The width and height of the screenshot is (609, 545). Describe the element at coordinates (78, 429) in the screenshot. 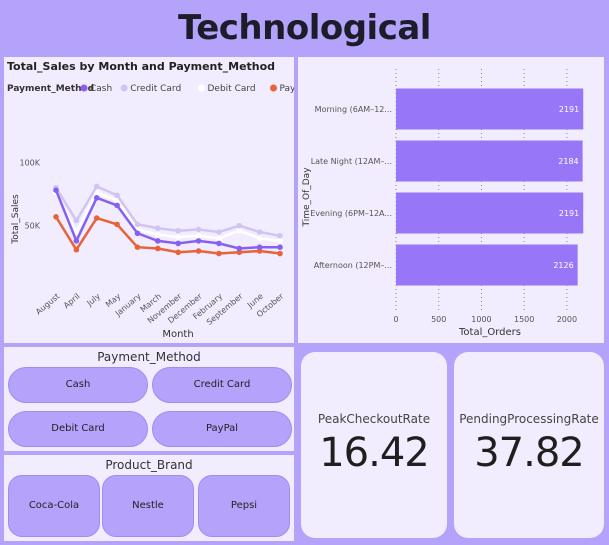

I see `slicer-option-debit-card: Debit Card` at that location.